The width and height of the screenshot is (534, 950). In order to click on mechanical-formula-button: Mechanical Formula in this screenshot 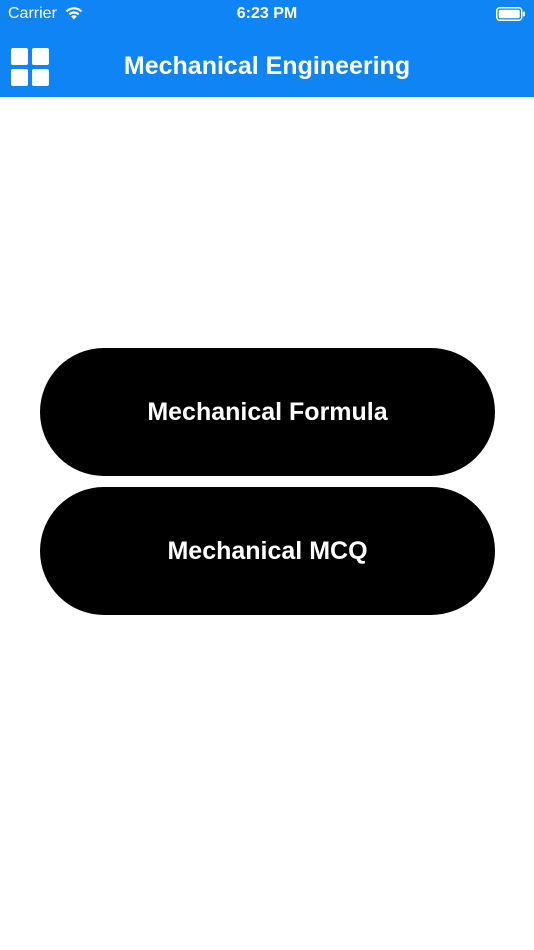, I will do `click(267, 412)`.